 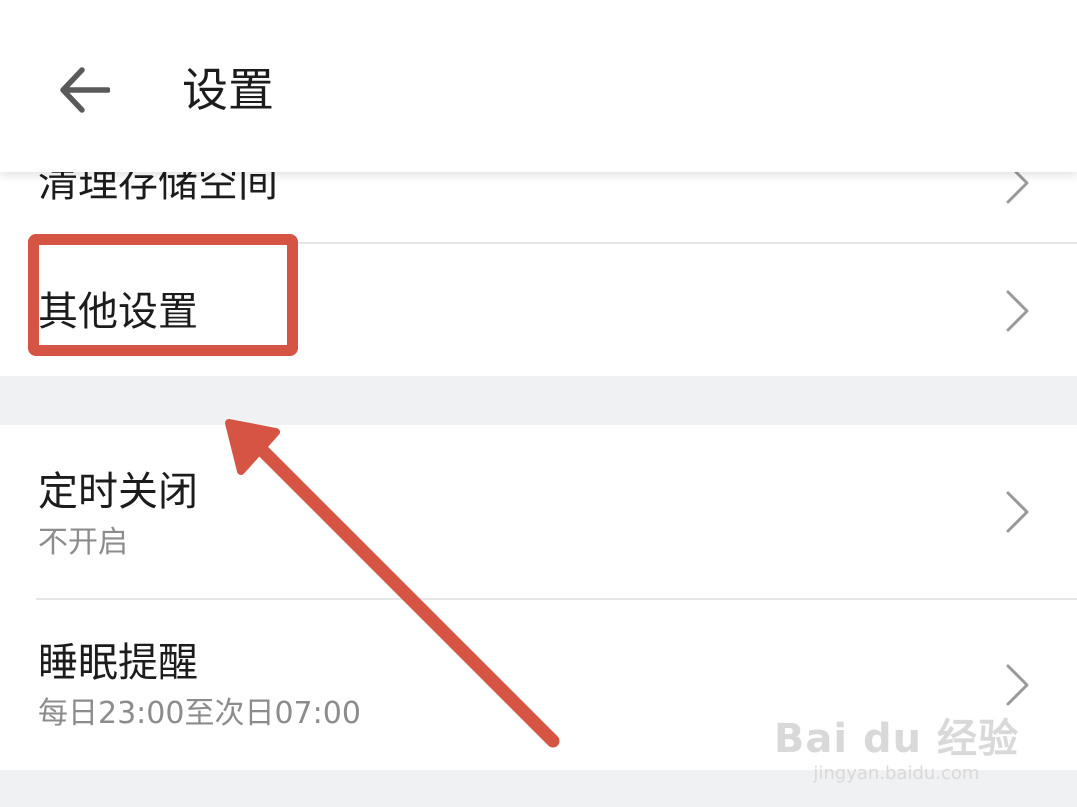 I want to click on arrow-left-icon, so click(x=85, y=90).